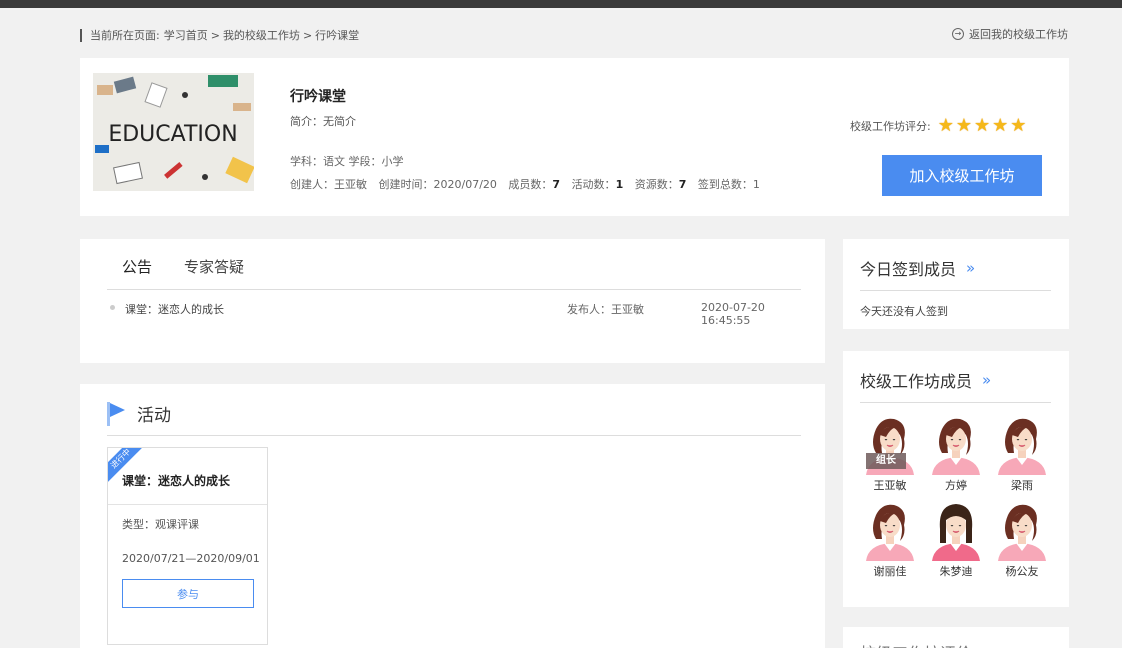 The width and height of the screenshot is (1122, 648). I want to click on today-signin-empty: 今天还没有人签到, so click(904, 311).